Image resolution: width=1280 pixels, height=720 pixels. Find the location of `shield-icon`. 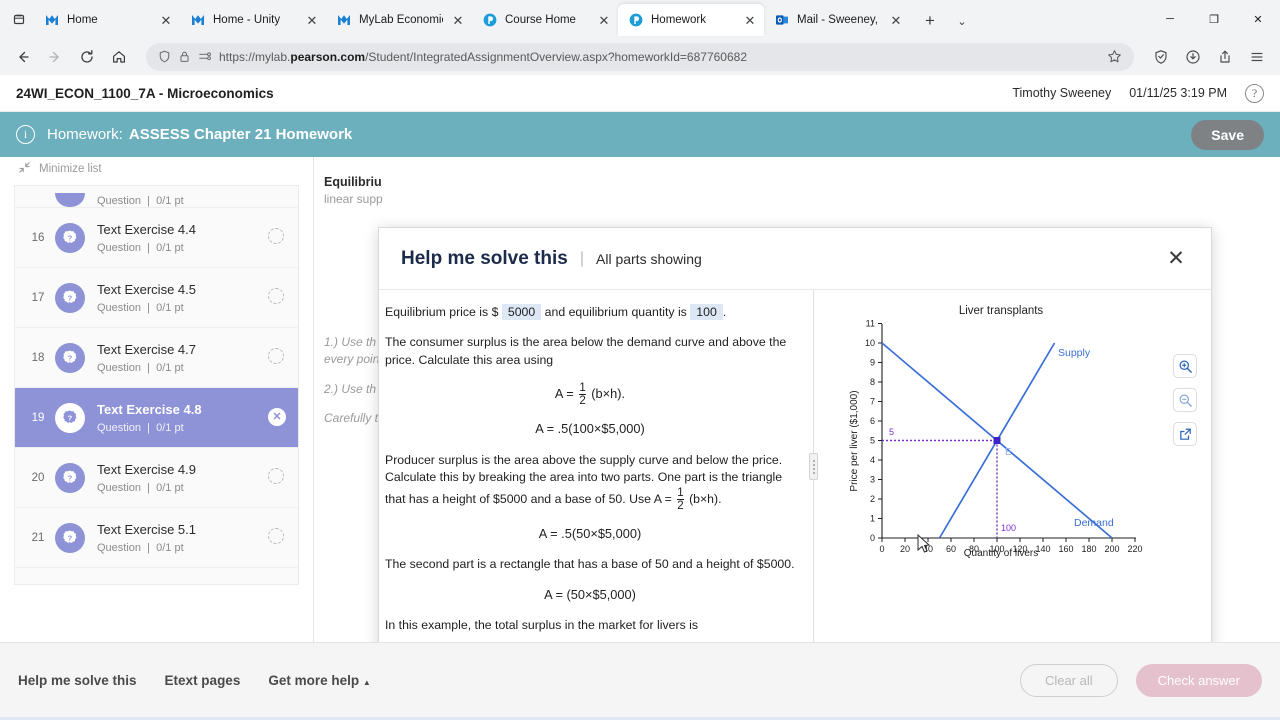

shield-icon is located at coordinates (164, 56).